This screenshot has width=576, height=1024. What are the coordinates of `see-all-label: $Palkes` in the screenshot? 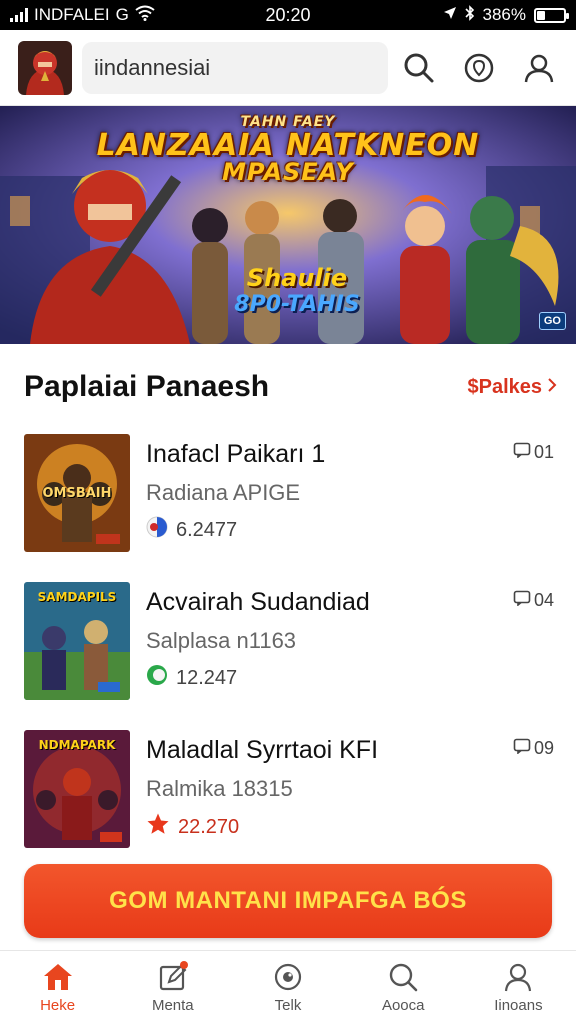 It's located at (504, 386).